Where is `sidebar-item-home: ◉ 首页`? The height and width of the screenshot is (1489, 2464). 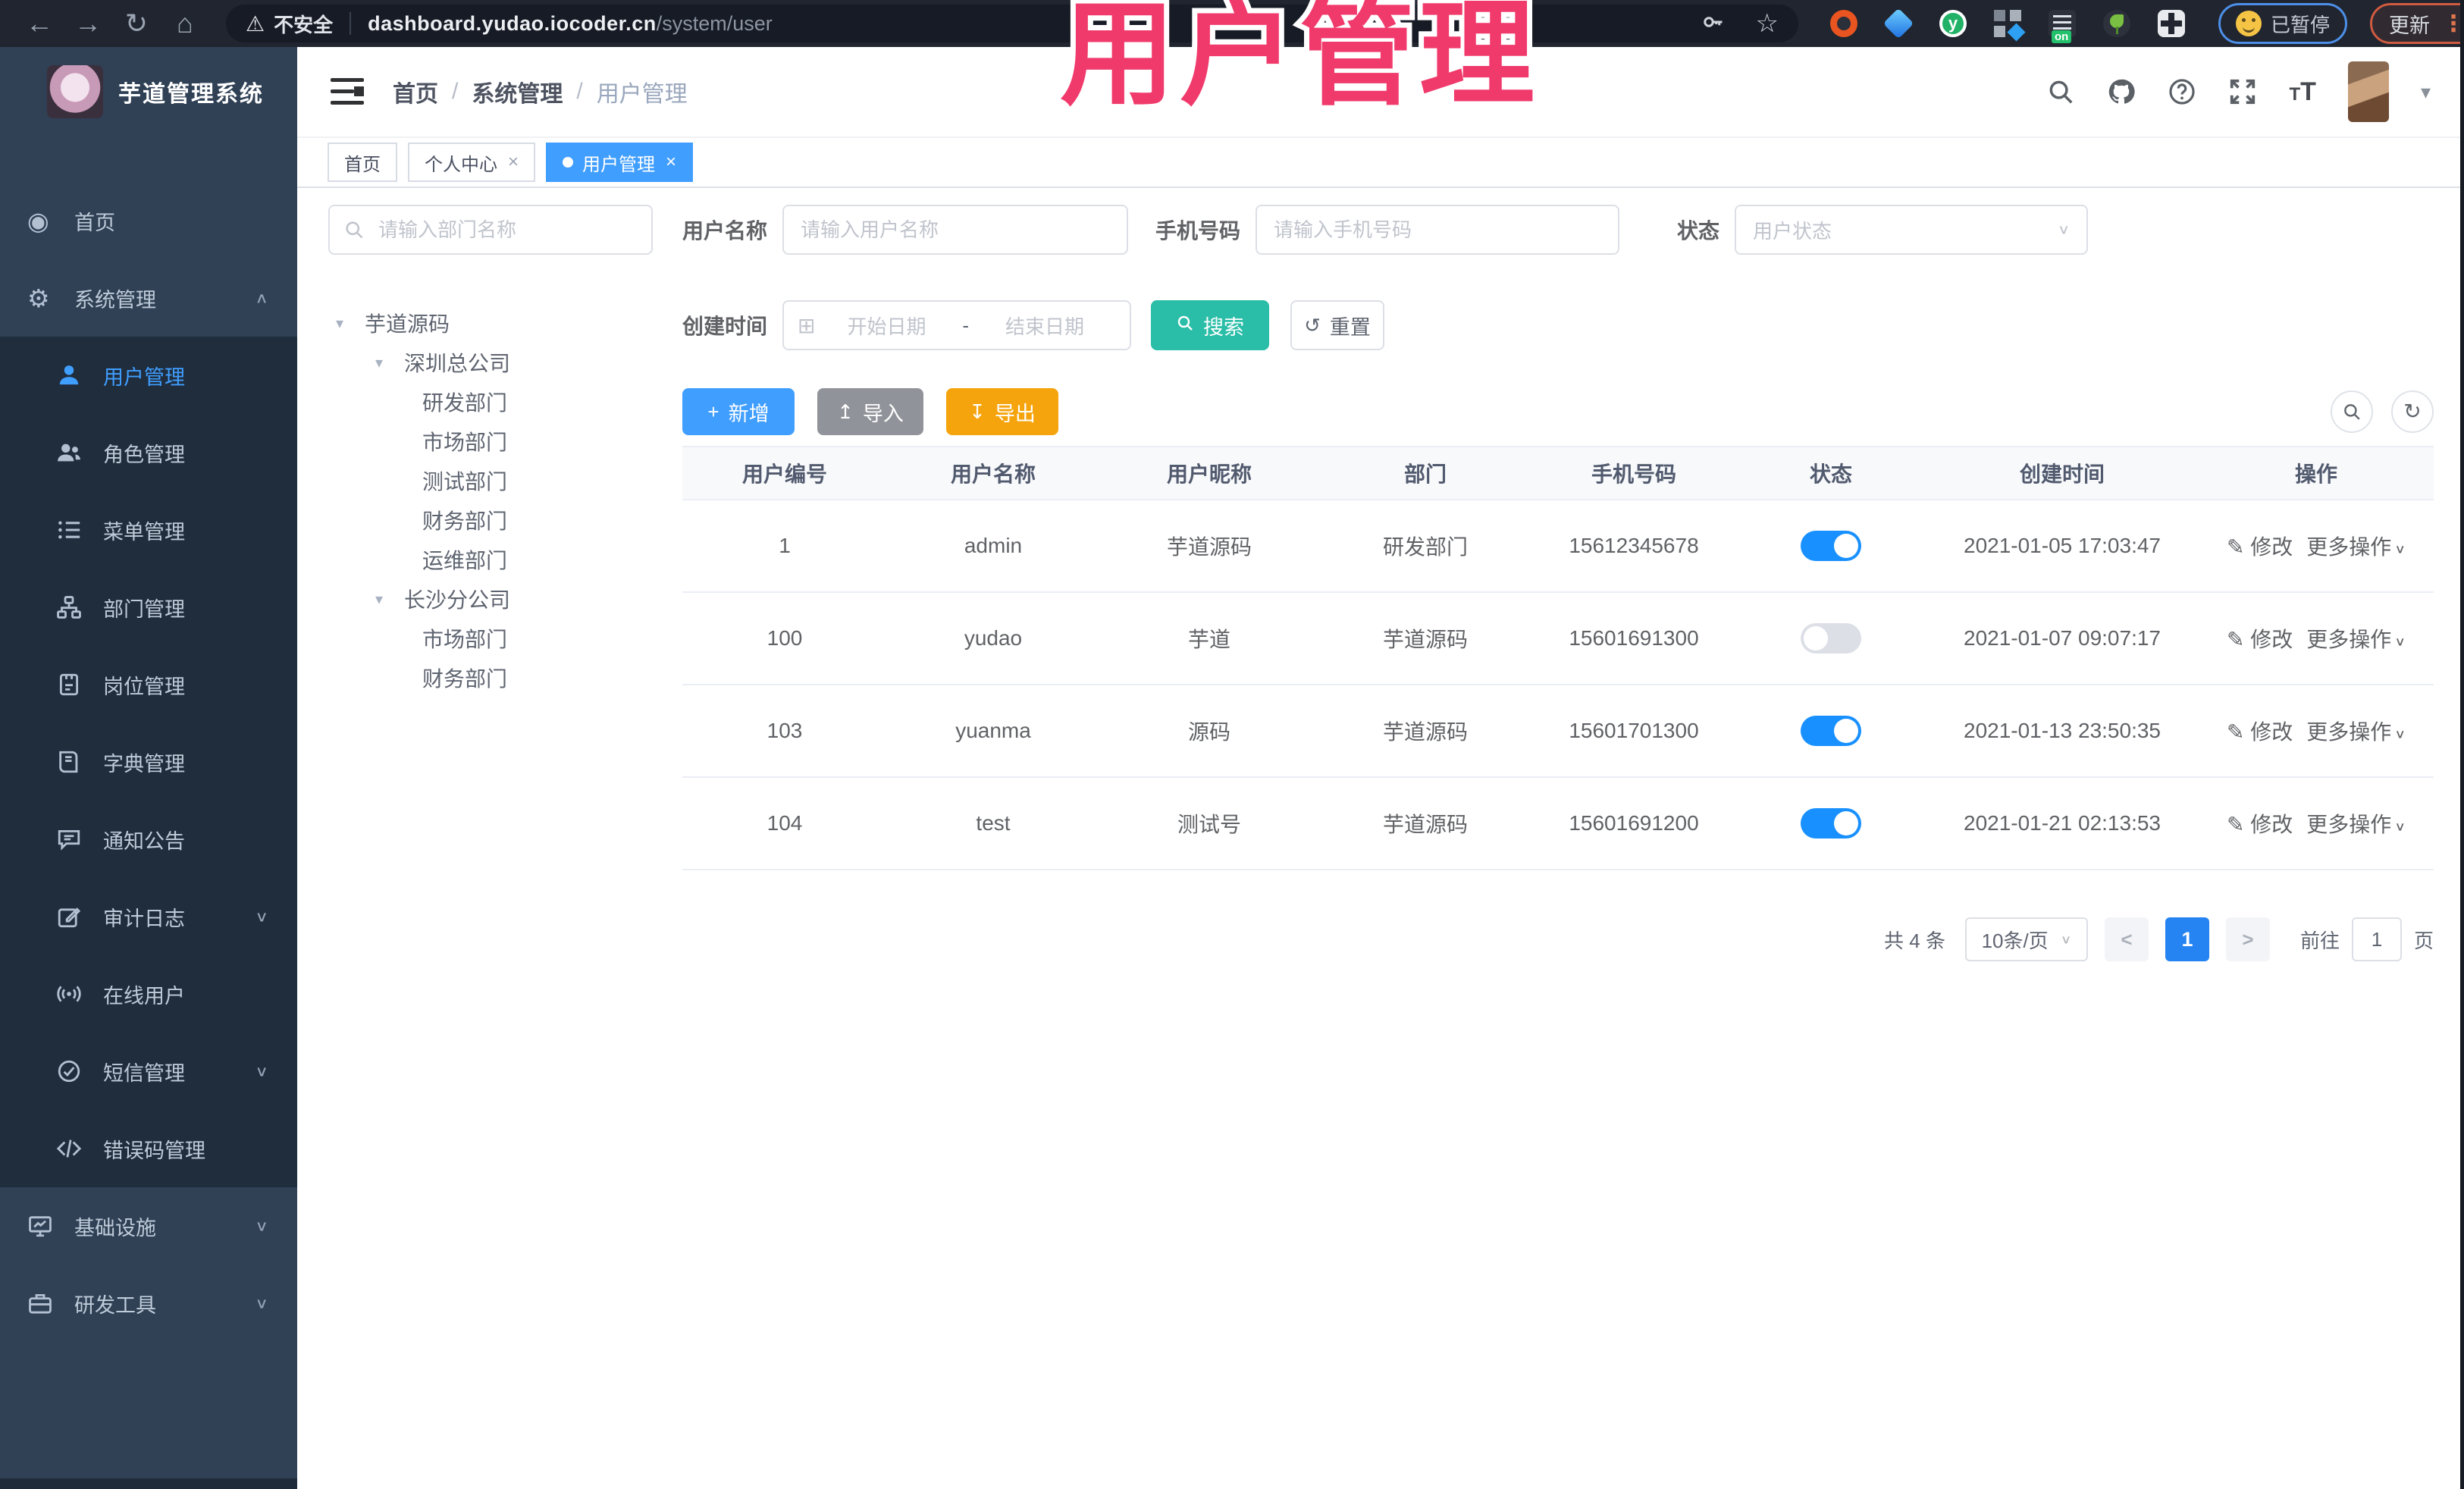 sidebar-item-home: ◉ 首页 is located at coordinates (148, 221).